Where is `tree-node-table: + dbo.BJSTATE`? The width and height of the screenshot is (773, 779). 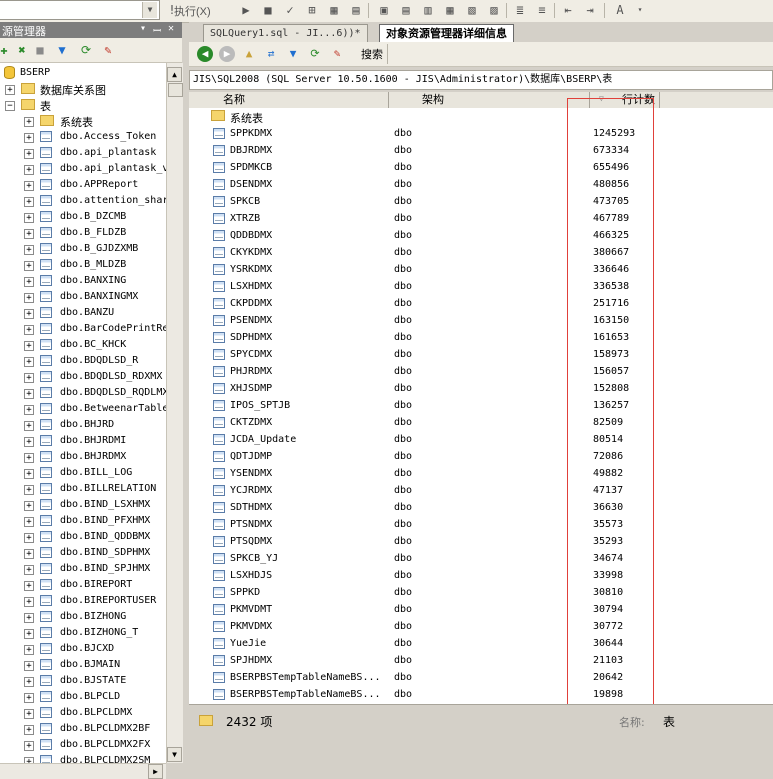
tree-node-table: + dbo.BJSTATE is located at coordinates (83, 681).